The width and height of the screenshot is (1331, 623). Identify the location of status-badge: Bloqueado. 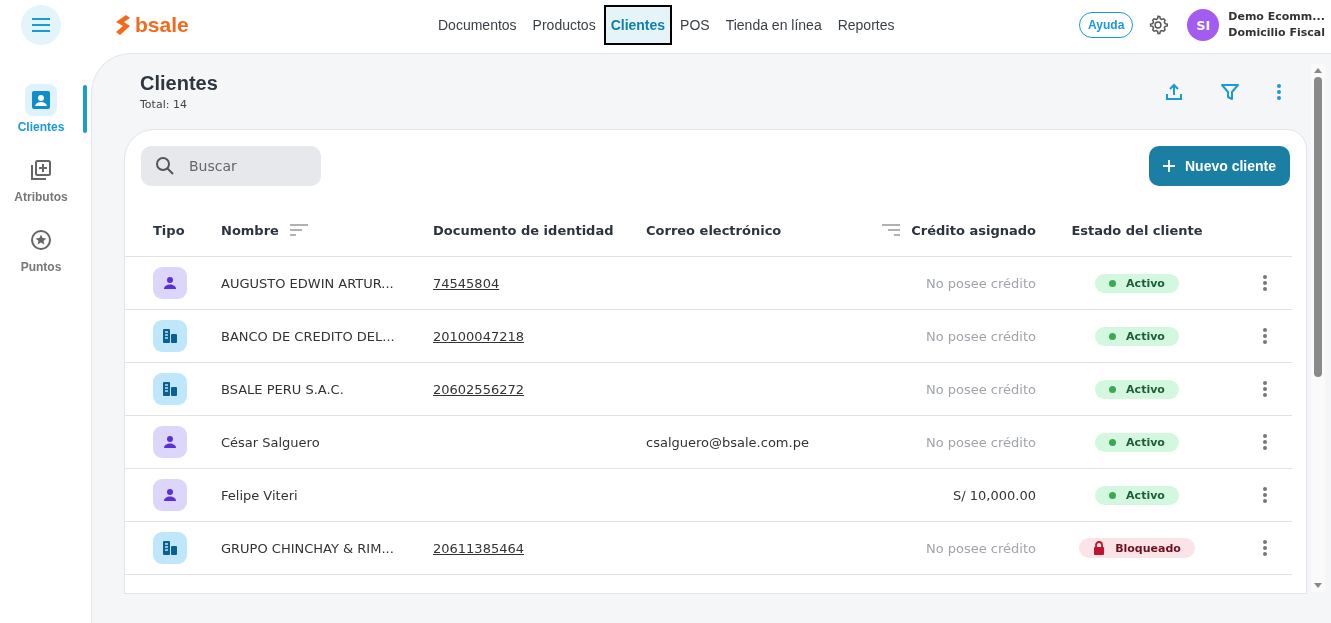
(1137, 548).